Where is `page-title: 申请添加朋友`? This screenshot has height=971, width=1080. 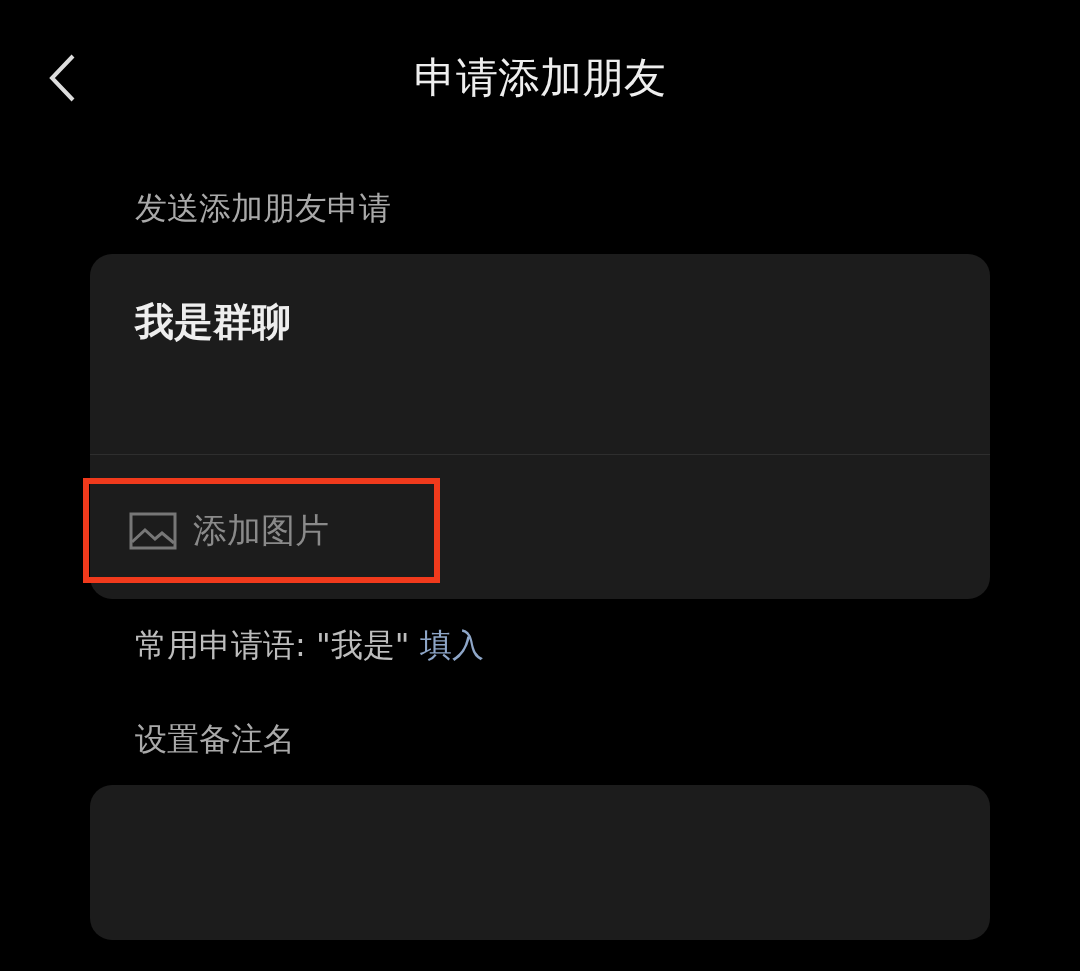
page-title: 申请添加朋友 is located at coordinates (540, 77).